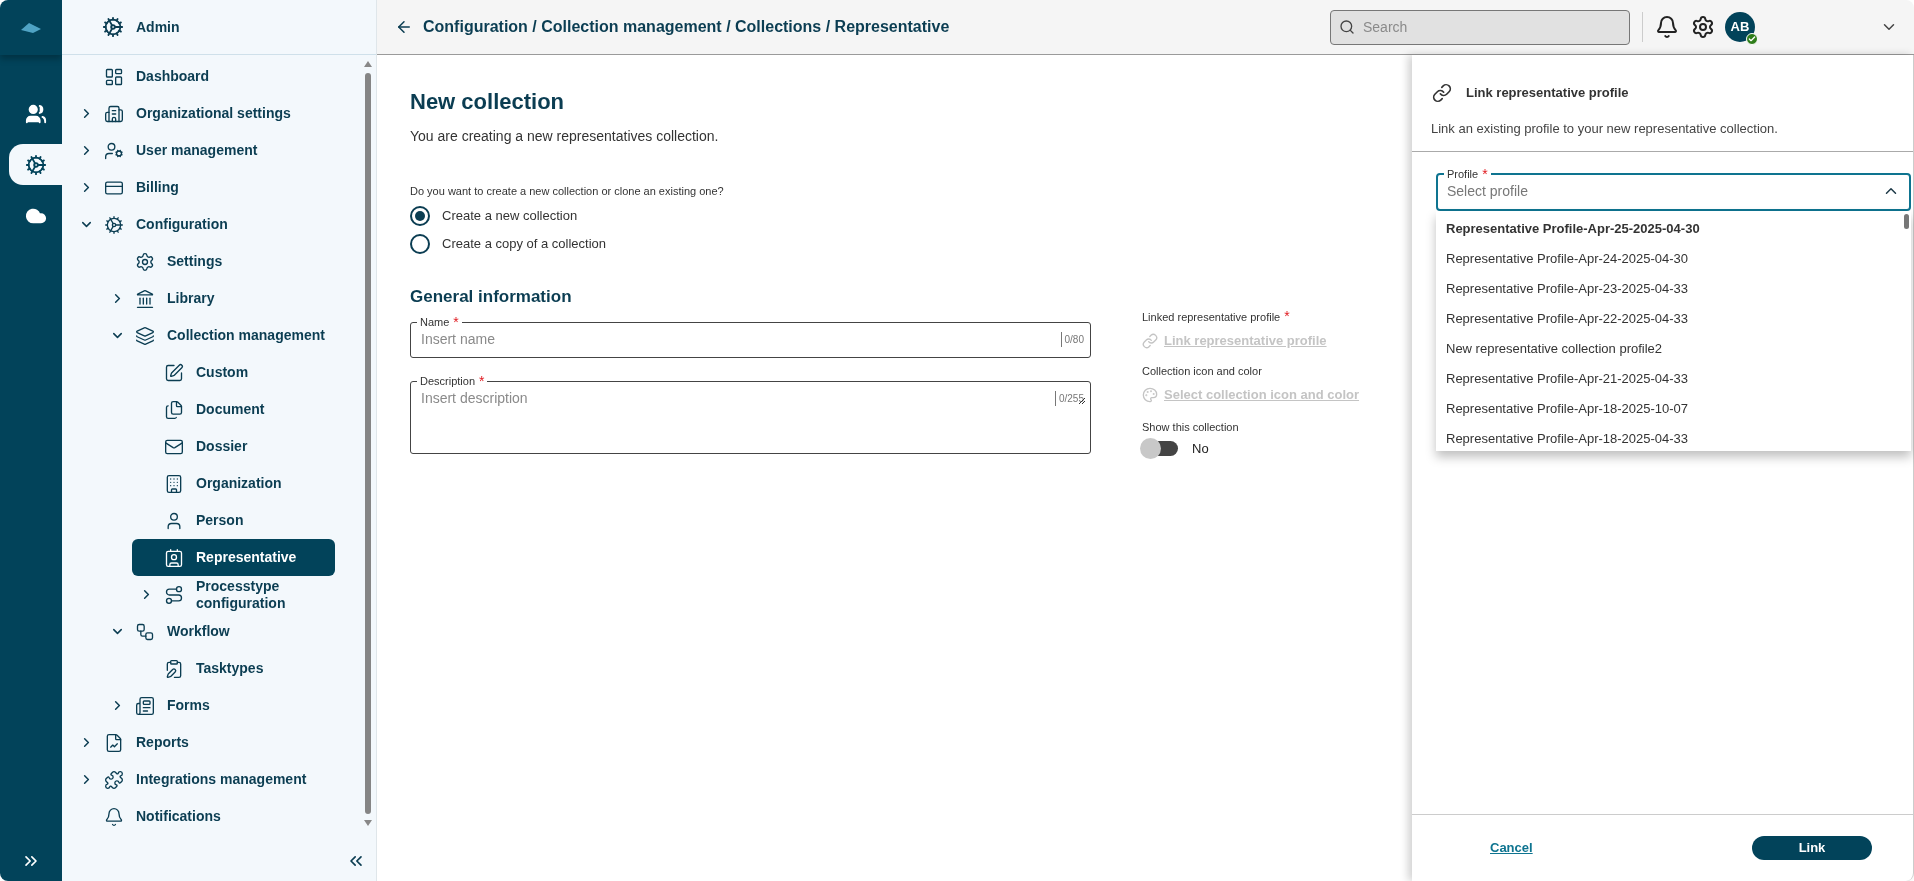 The height and width of the screenshot is (881, 1914). I want to click on toggle-label: Show this collection, so click(1191, 427).